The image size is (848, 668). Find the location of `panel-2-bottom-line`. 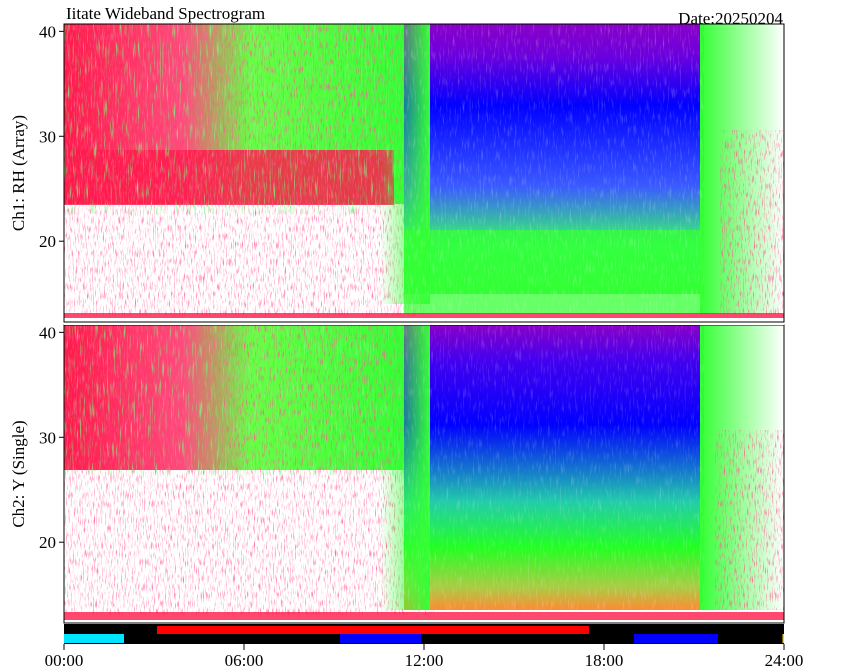

panel-2-bottom-line is located at coordinates (424, 616).